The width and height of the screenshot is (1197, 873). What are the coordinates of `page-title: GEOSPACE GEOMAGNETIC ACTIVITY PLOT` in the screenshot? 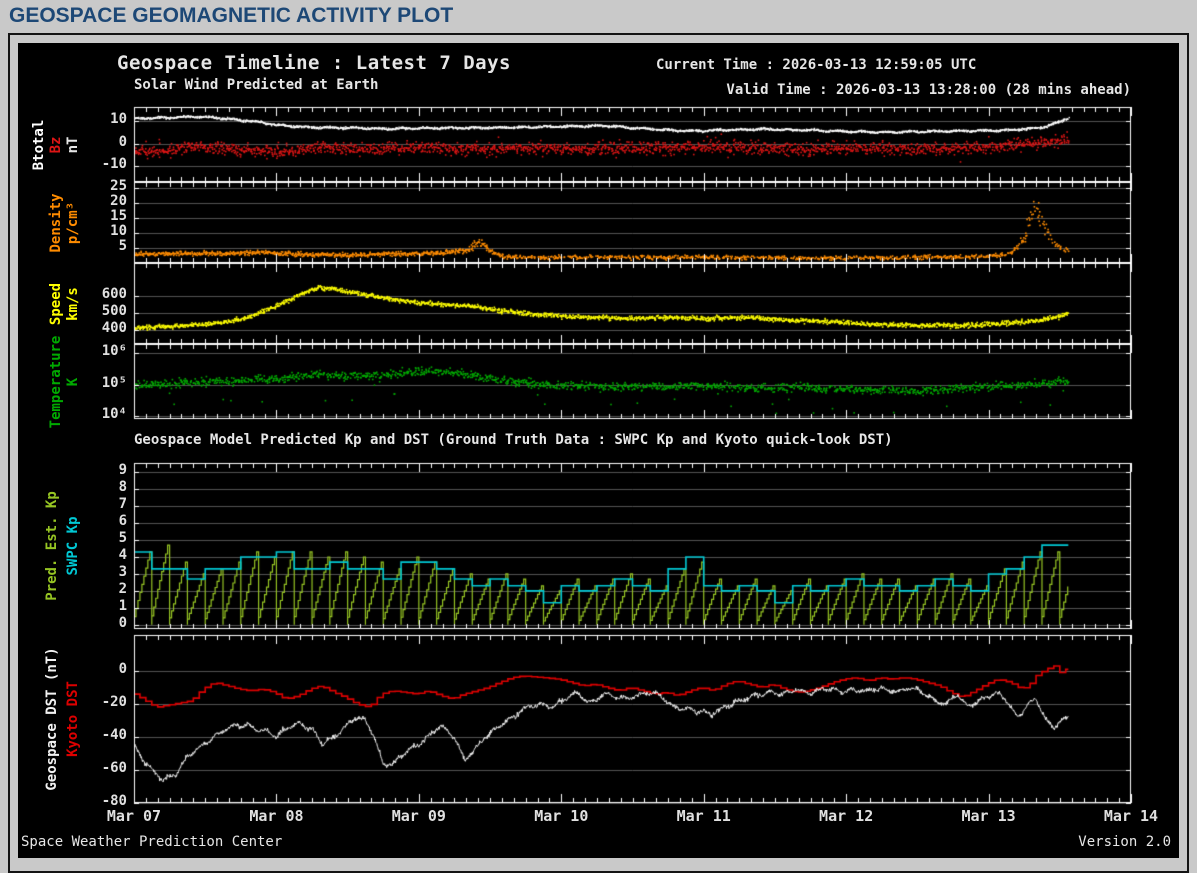 It's located at (231, 15).